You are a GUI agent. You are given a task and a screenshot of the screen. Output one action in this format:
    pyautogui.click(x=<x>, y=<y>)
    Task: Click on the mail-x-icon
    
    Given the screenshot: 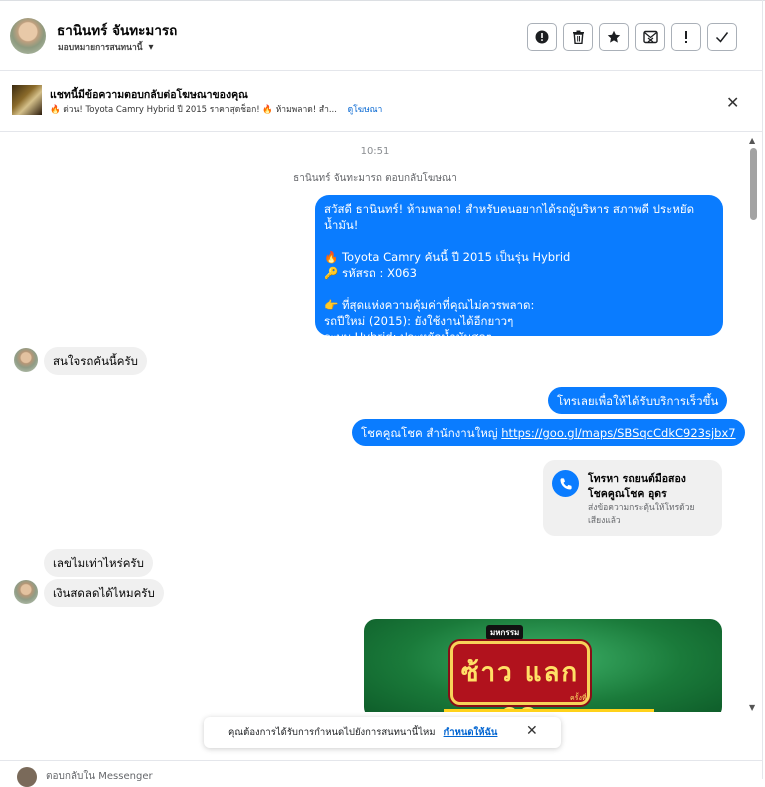 What is the action you would take?
    pyautogui.click(x=650, y=37)
    